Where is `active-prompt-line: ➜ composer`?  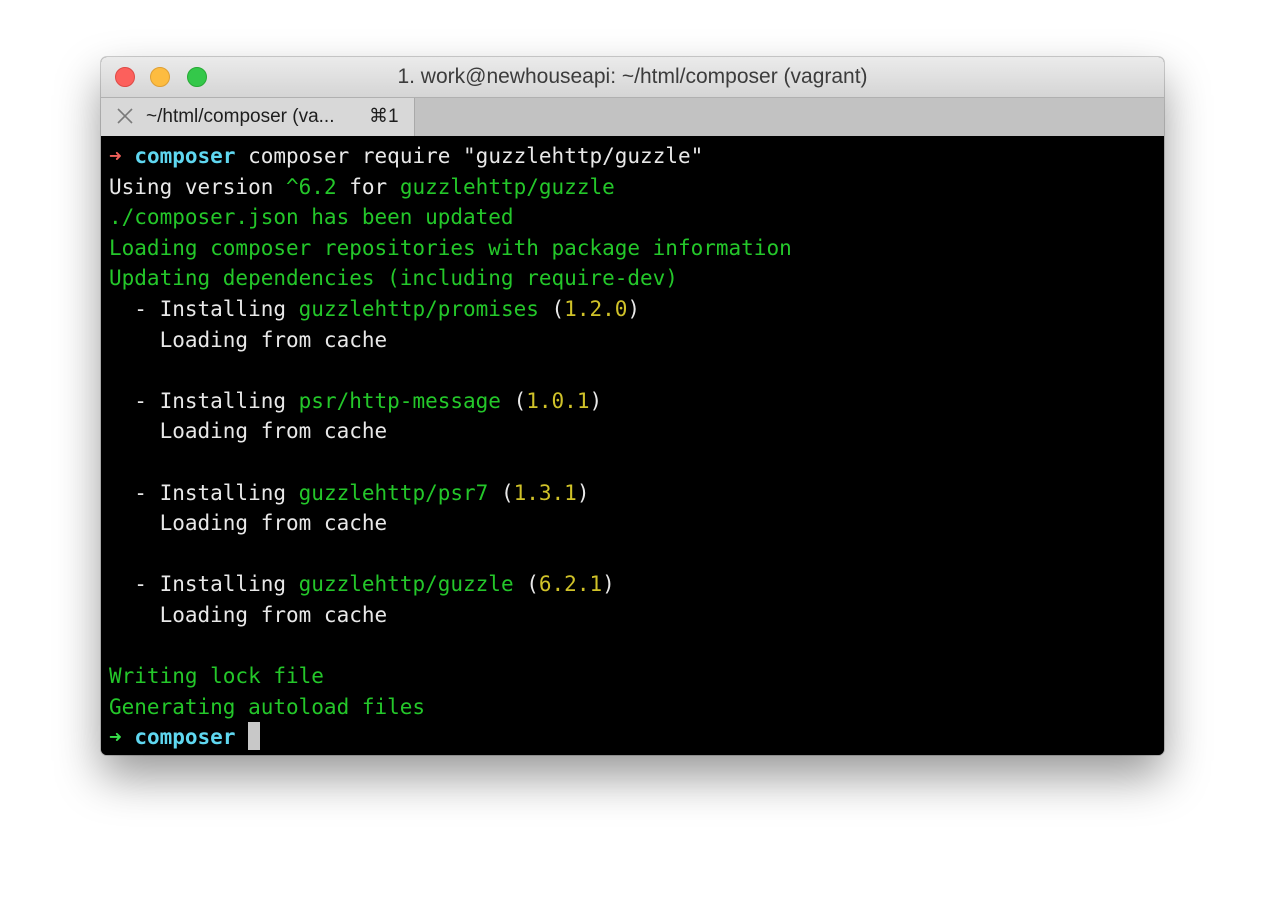 active-prompt-line: ➜ composer is located at coordinates (636, 737).